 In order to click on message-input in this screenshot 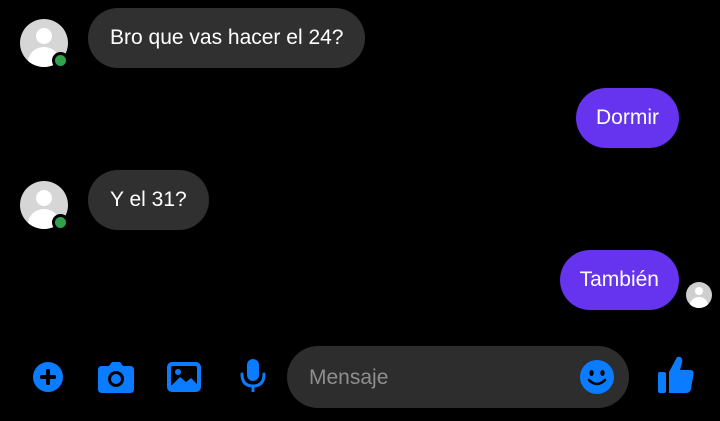, I will do `click(439, 378)`.